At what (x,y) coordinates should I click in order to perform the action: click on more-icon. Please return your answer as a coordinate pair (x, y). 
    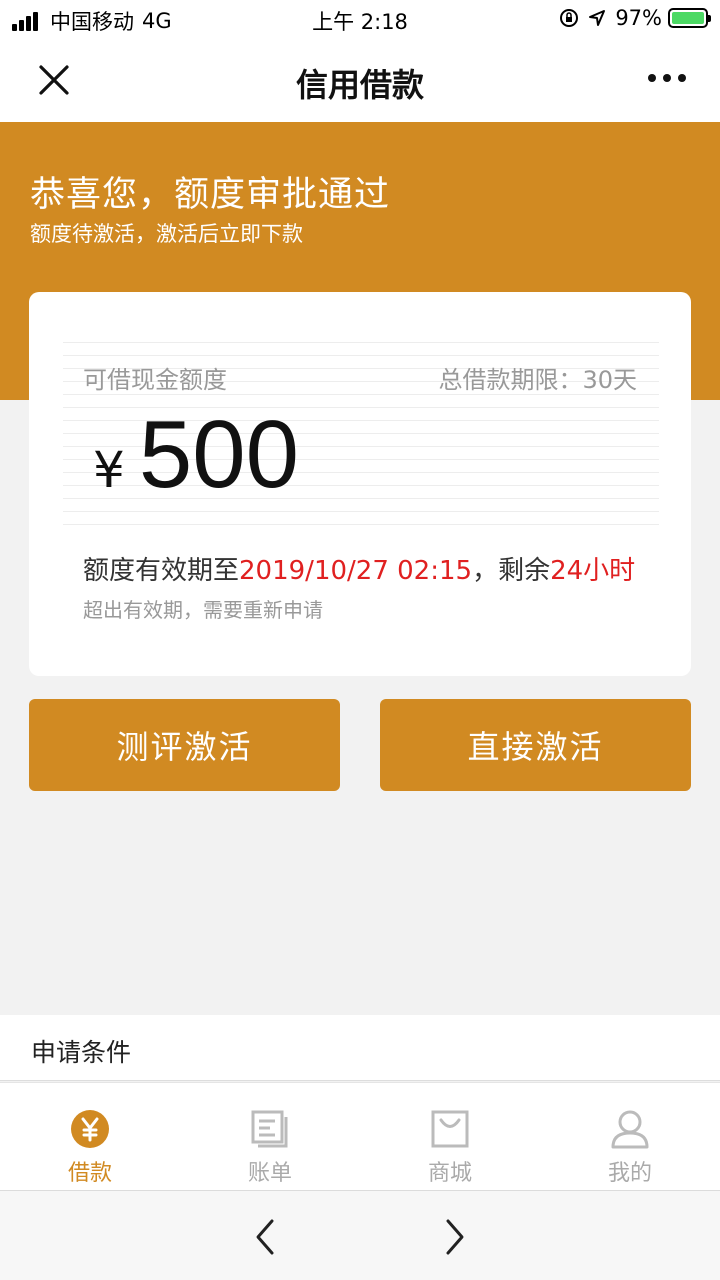
    Looking at the image, I should click on (663, 78).